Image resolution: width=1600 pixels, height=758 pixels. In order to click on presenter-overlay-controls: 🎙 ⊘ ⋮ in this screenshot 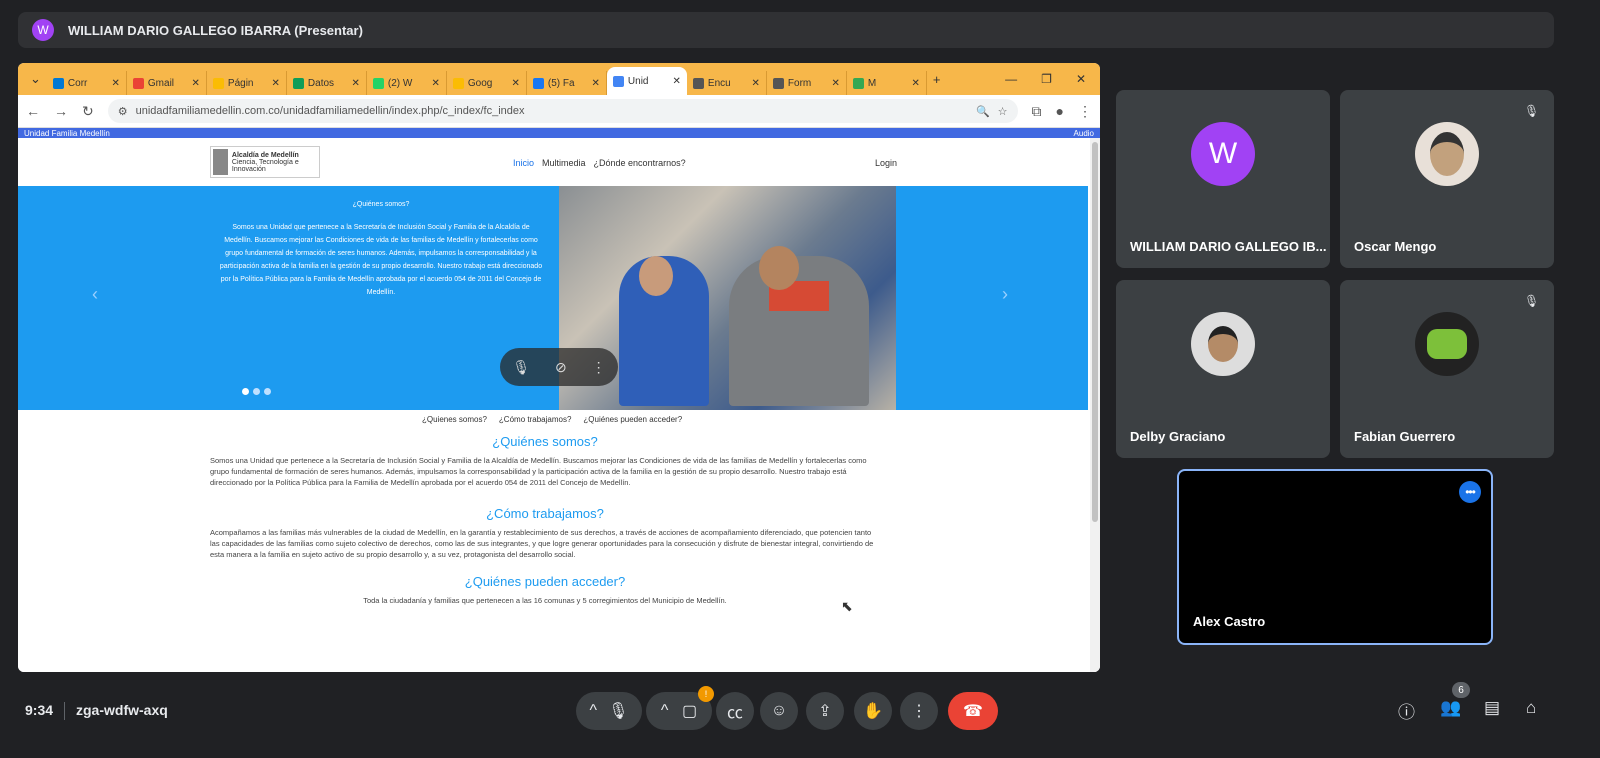, I will do `click(559, 367)`.